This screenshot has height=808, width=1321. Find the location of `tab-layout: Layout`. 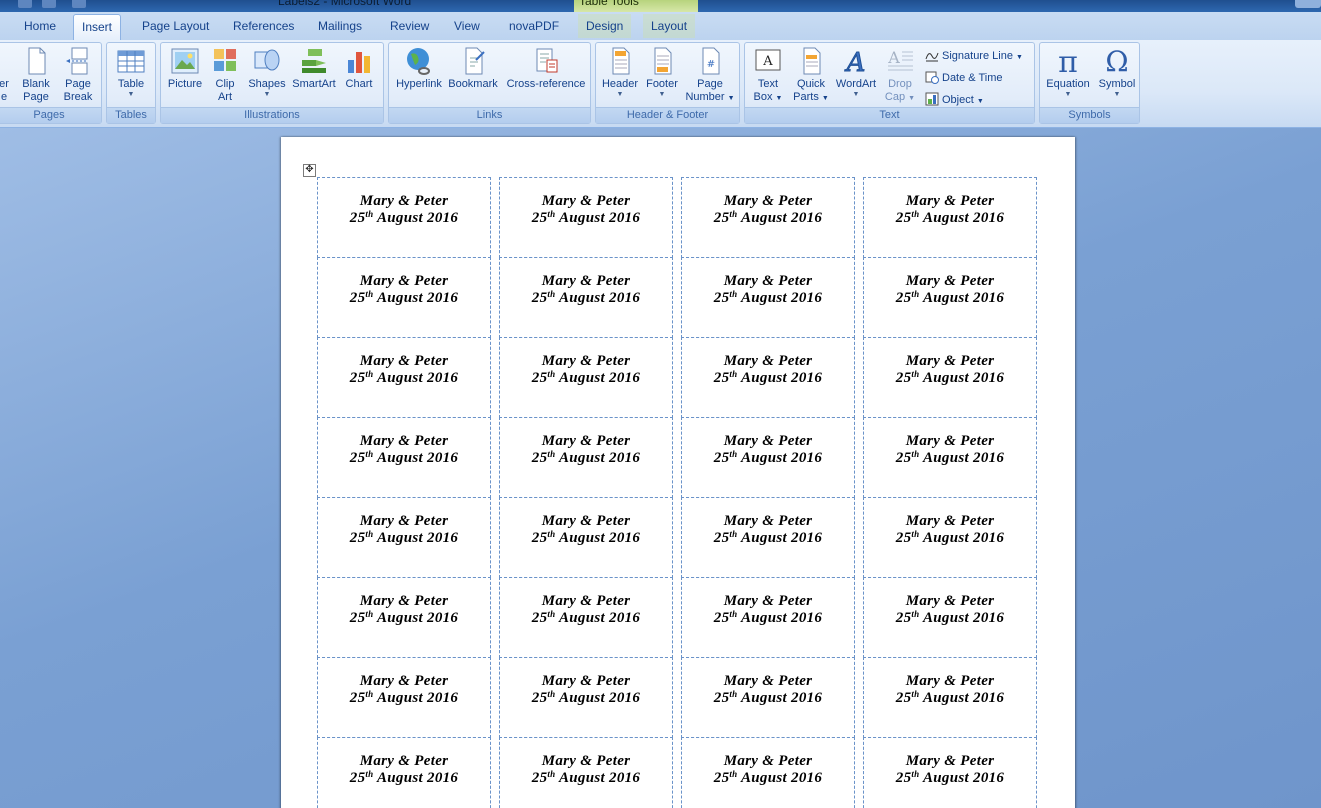

tab-layout: Layout is located at coordinates (669, 26).